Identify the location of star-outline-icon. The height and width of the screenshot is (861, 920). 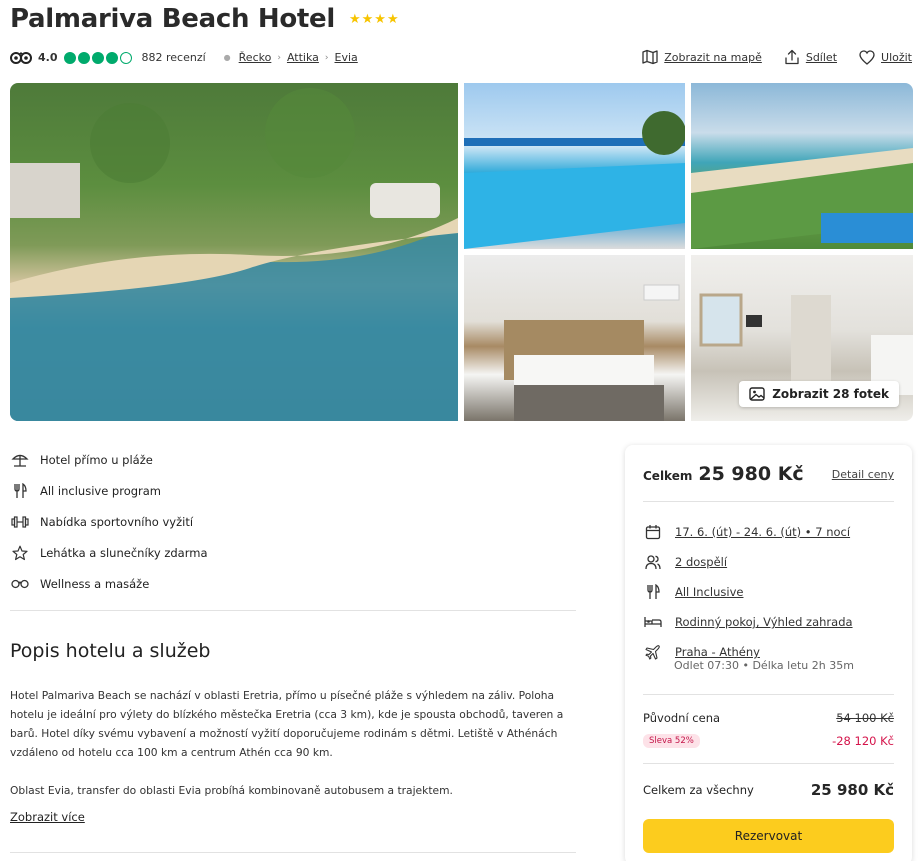
(20, 553).